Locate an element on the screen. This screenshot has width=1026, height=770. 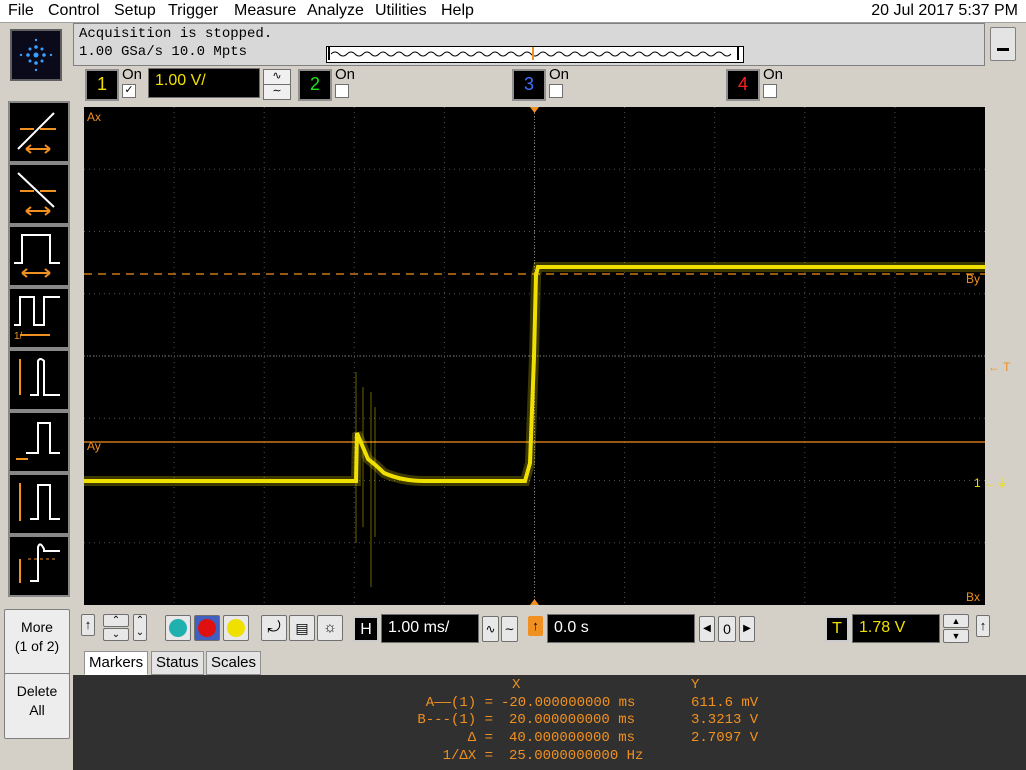
menu-utilities: Utilities is located at coordinates (401, 11).